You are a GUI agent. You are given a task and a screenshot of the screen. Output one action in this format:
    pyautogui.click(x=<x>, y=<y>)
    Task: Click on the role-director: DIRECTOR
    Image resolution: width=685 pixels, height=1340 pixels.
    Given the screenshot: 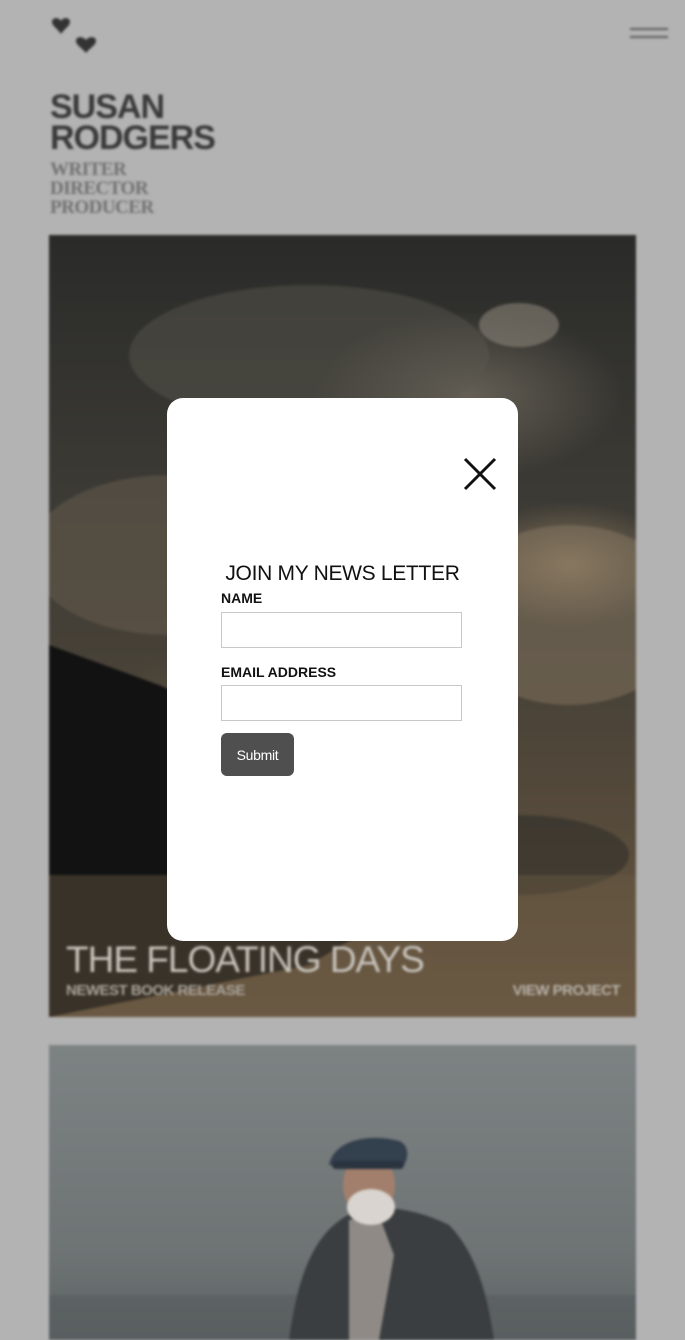 What is the action you would take?
    pyautogui.click(x=99, y=188)
    